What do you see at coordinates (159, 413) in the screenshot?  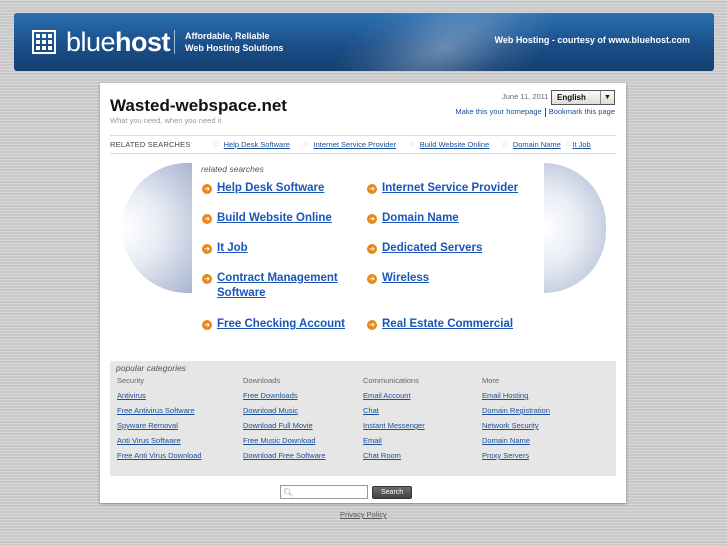 I see `category-link: Free Antivirus Software` at bounding box center [159, 413].